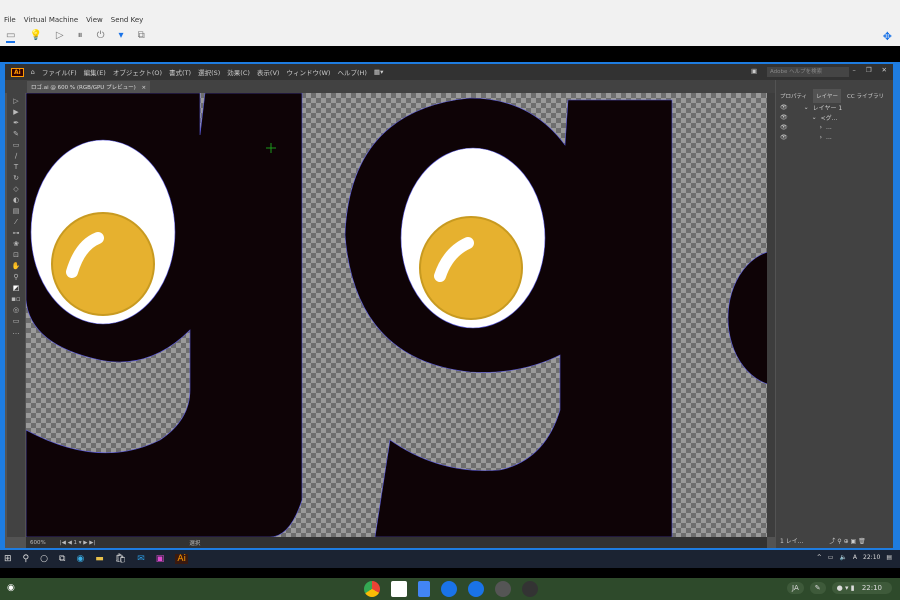 This screenshot has height=600, width=900. I want to click on menu-send-key: Send Key, so click(127, 20).